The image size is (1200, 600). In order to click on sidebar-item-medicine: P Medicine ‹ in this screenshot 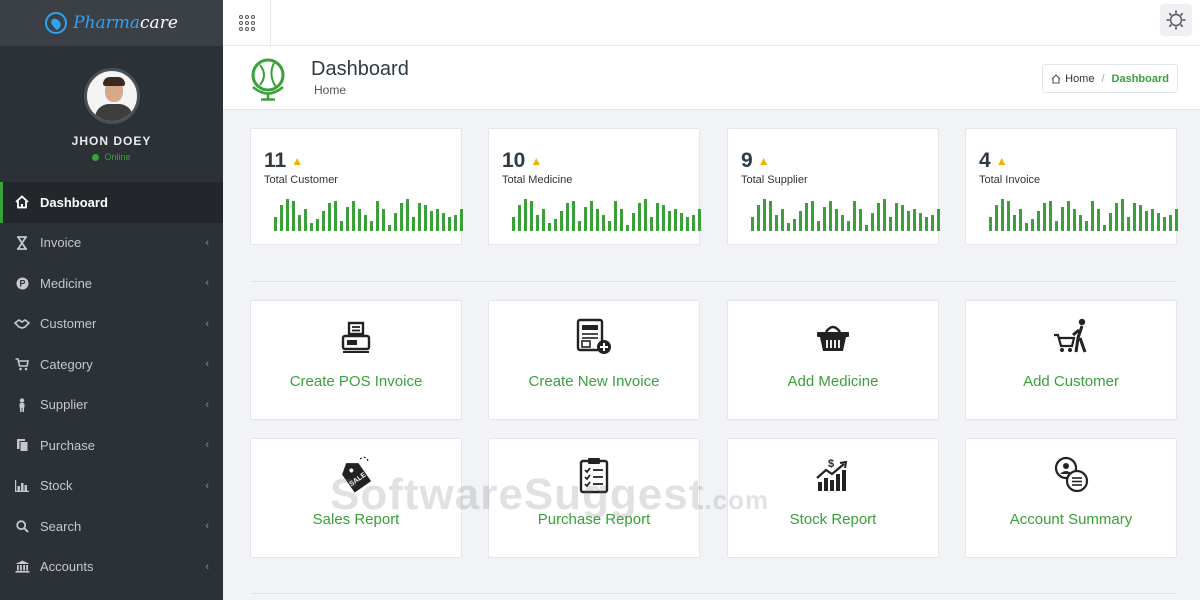, I will do `click(111, 283)`.